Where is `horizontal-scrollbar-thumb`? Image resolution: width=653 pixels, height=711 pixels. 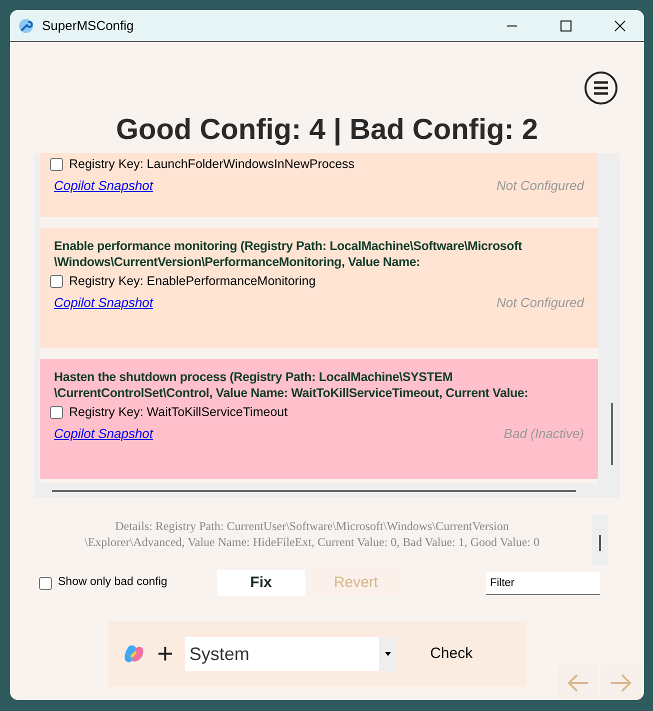 horizontal-scrollbar-thumb is located at coordinates (314, 491).